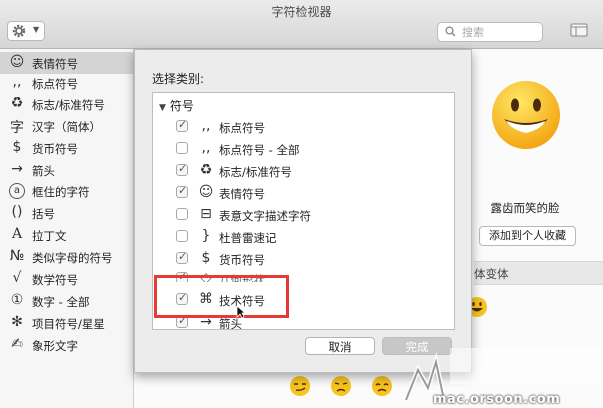  What do you see at coordinates (579, 30) in the screenshot?
I see `keyboard-viewer-icon` at bounding box center [579, 30].